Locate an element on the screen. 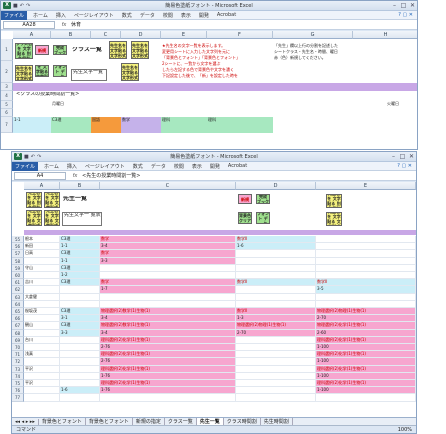 This screenshot has height=434, width=446. teacher-name-cell: 守山 is located at coordinates (42, 268).